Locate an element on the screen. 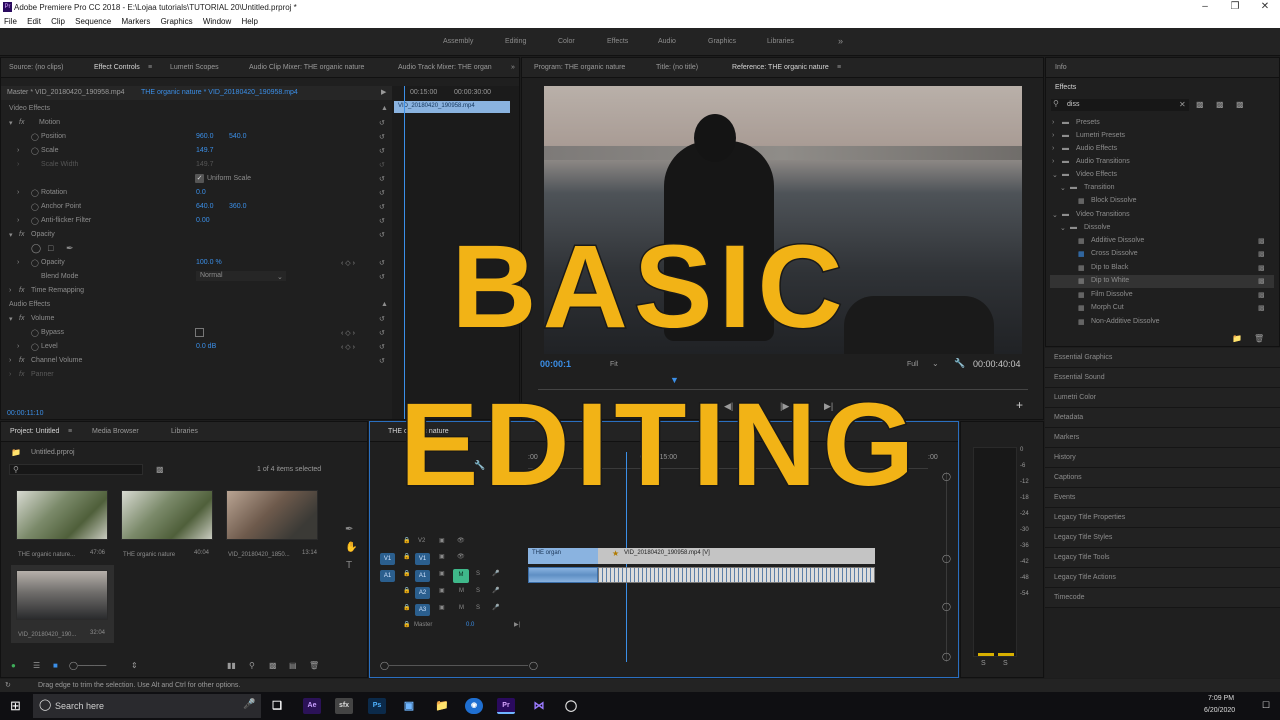  more-workspaces-icon: » is located at coordinates (840, 41).